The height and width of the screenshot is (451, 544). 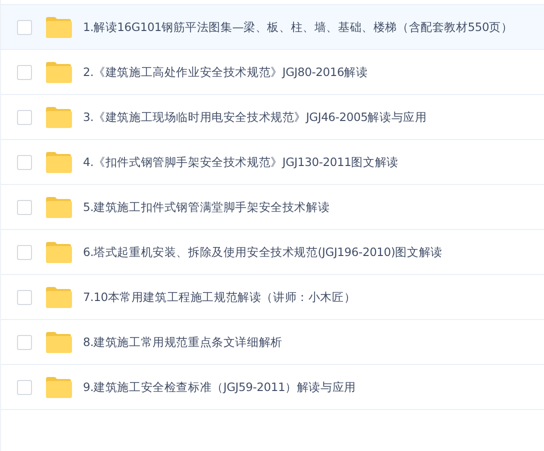 I want to click on folder-name: 2.《建筑施工高处作业安全技术规范》JGJ80-2016解读, so click(x=225, y=72).